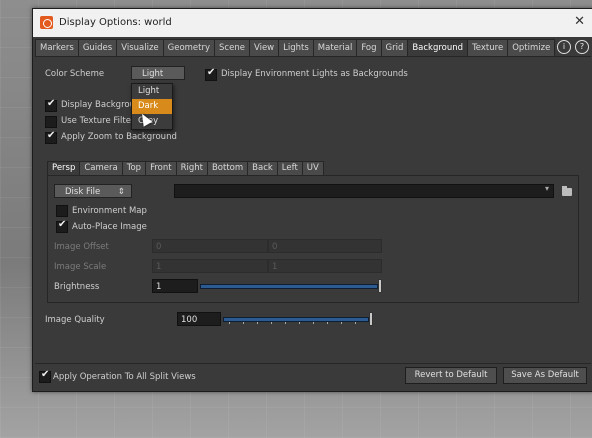  I want to click on color-scheme-value: Light, so click(153, 74).